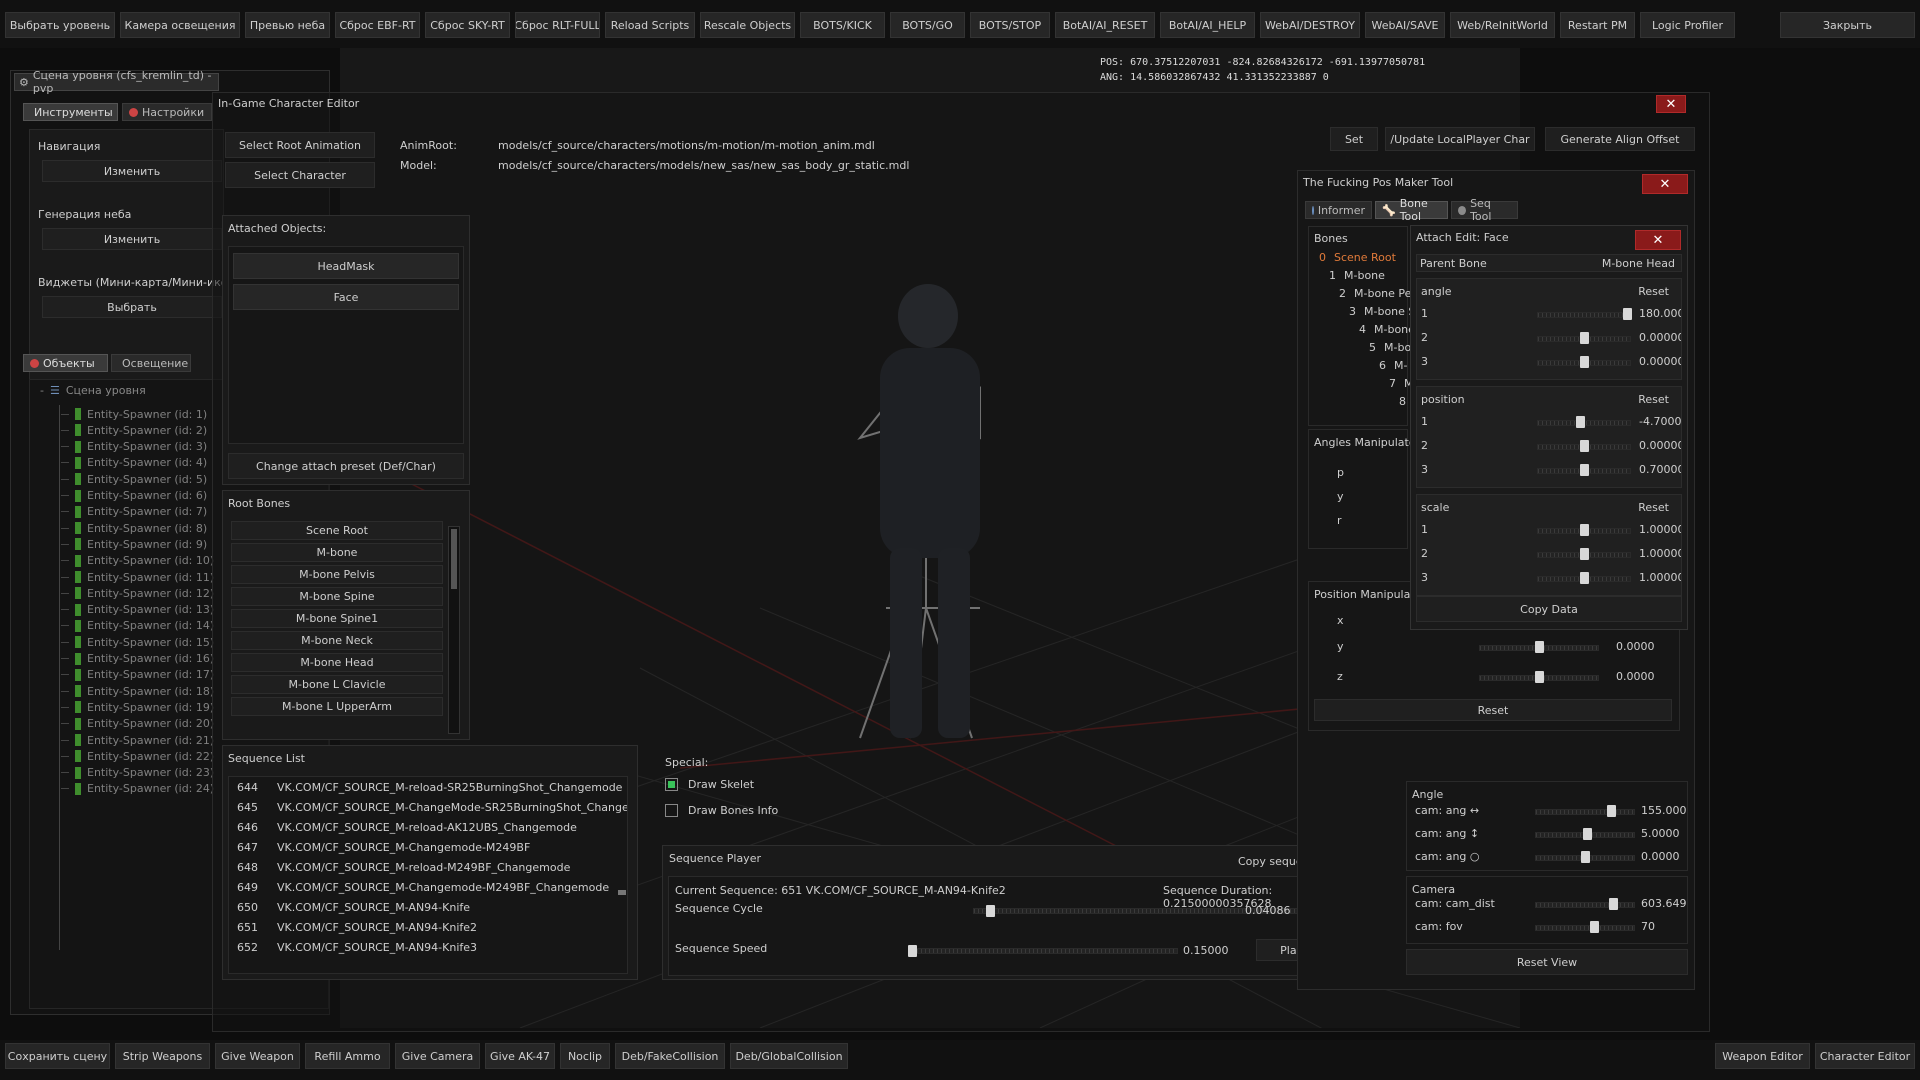 The image size is (1920, 1080). Describe the element at coordinates (1405, 25) in the screenshot. I see `webai-save-button: WebAI/SAVE` at that location.